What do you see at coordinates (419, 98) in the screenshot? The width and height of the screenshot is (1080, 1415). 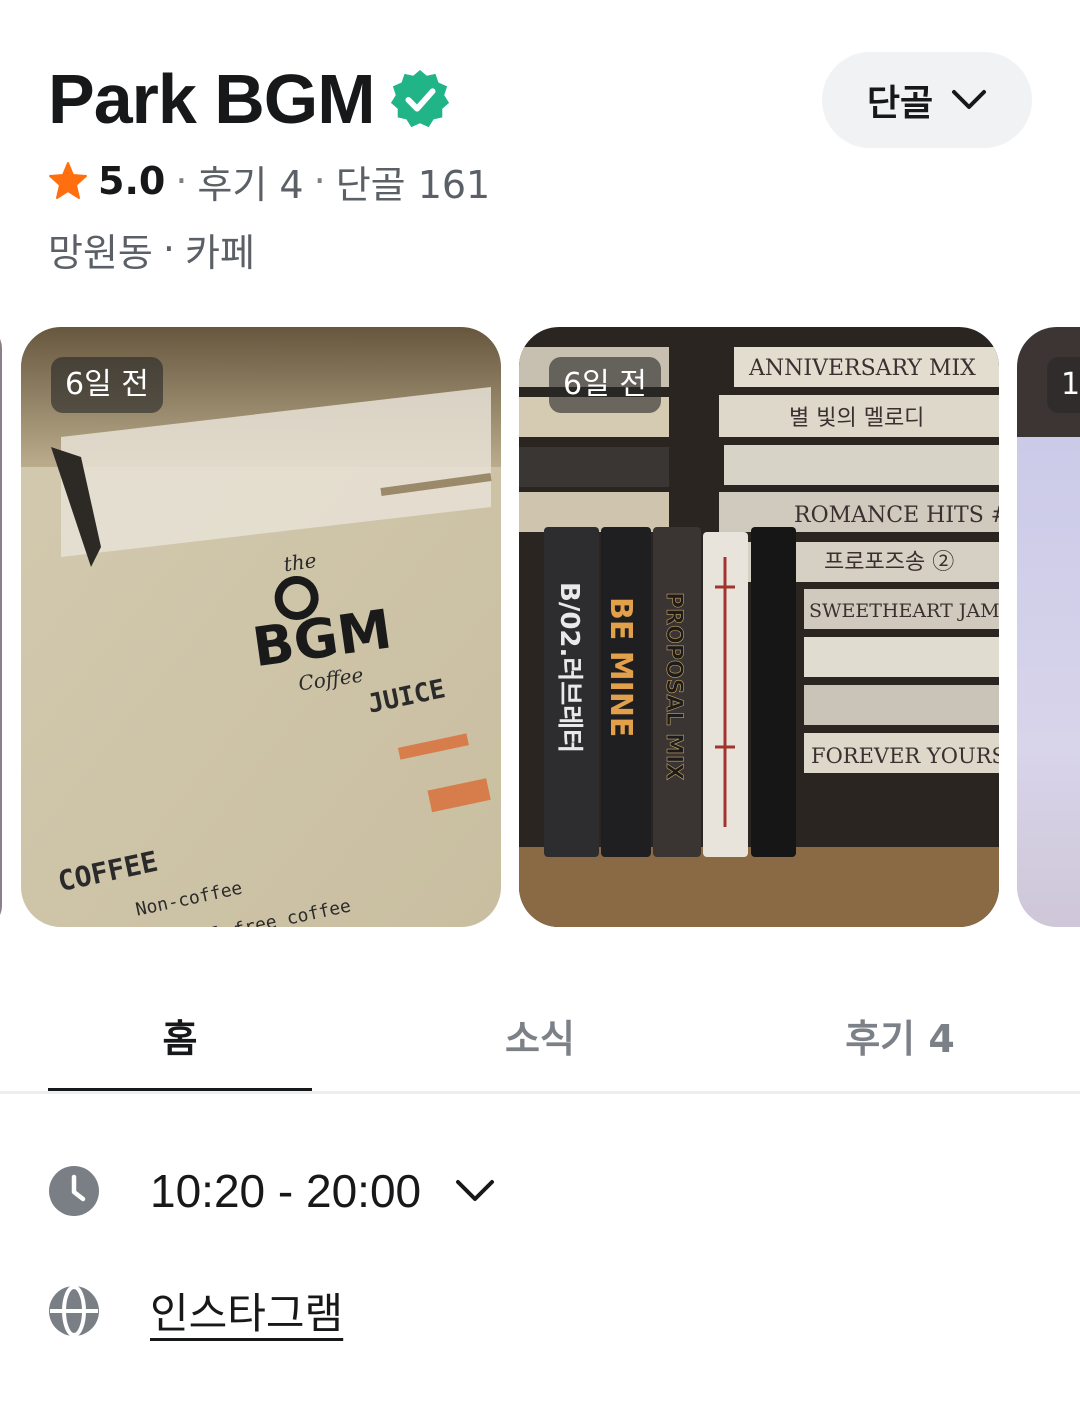 I see `verified-badge-icon` at bounding box center [419, 98].